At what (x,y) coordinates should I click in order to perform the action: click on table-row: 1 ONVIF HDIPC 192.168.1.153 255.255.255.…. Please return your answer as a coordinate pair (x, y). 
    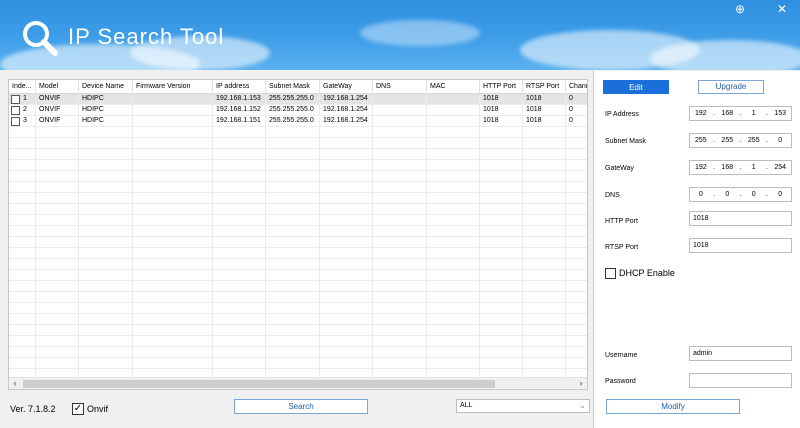
    Looking at the image, I should click on (298, 99).